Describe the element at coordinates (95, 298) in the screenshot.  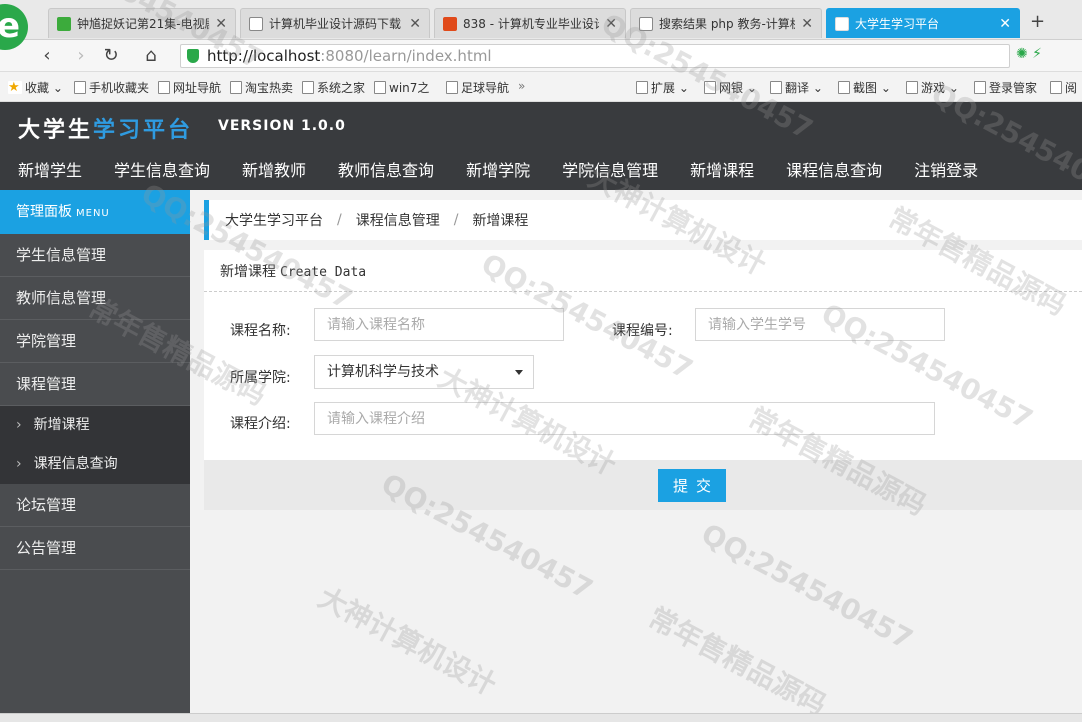
I see `sidebar-item-teacher: 教师信息管理` at that location.